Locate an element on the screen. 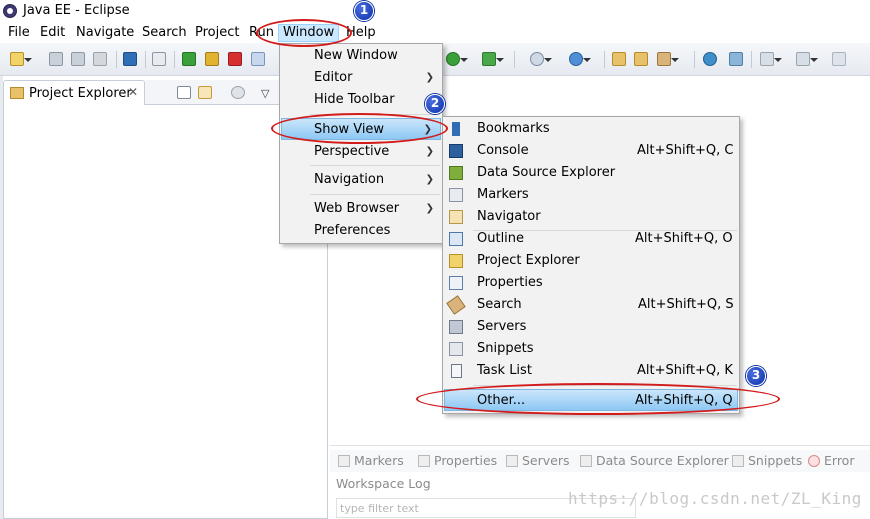 This screenshot has width=870, height=519. new-server-icon is located at coordinates (541, 59).